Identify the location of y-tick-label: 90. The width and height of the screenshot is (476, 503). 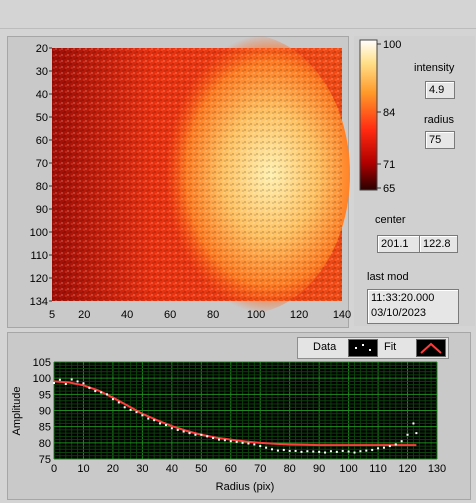
(45, 412).